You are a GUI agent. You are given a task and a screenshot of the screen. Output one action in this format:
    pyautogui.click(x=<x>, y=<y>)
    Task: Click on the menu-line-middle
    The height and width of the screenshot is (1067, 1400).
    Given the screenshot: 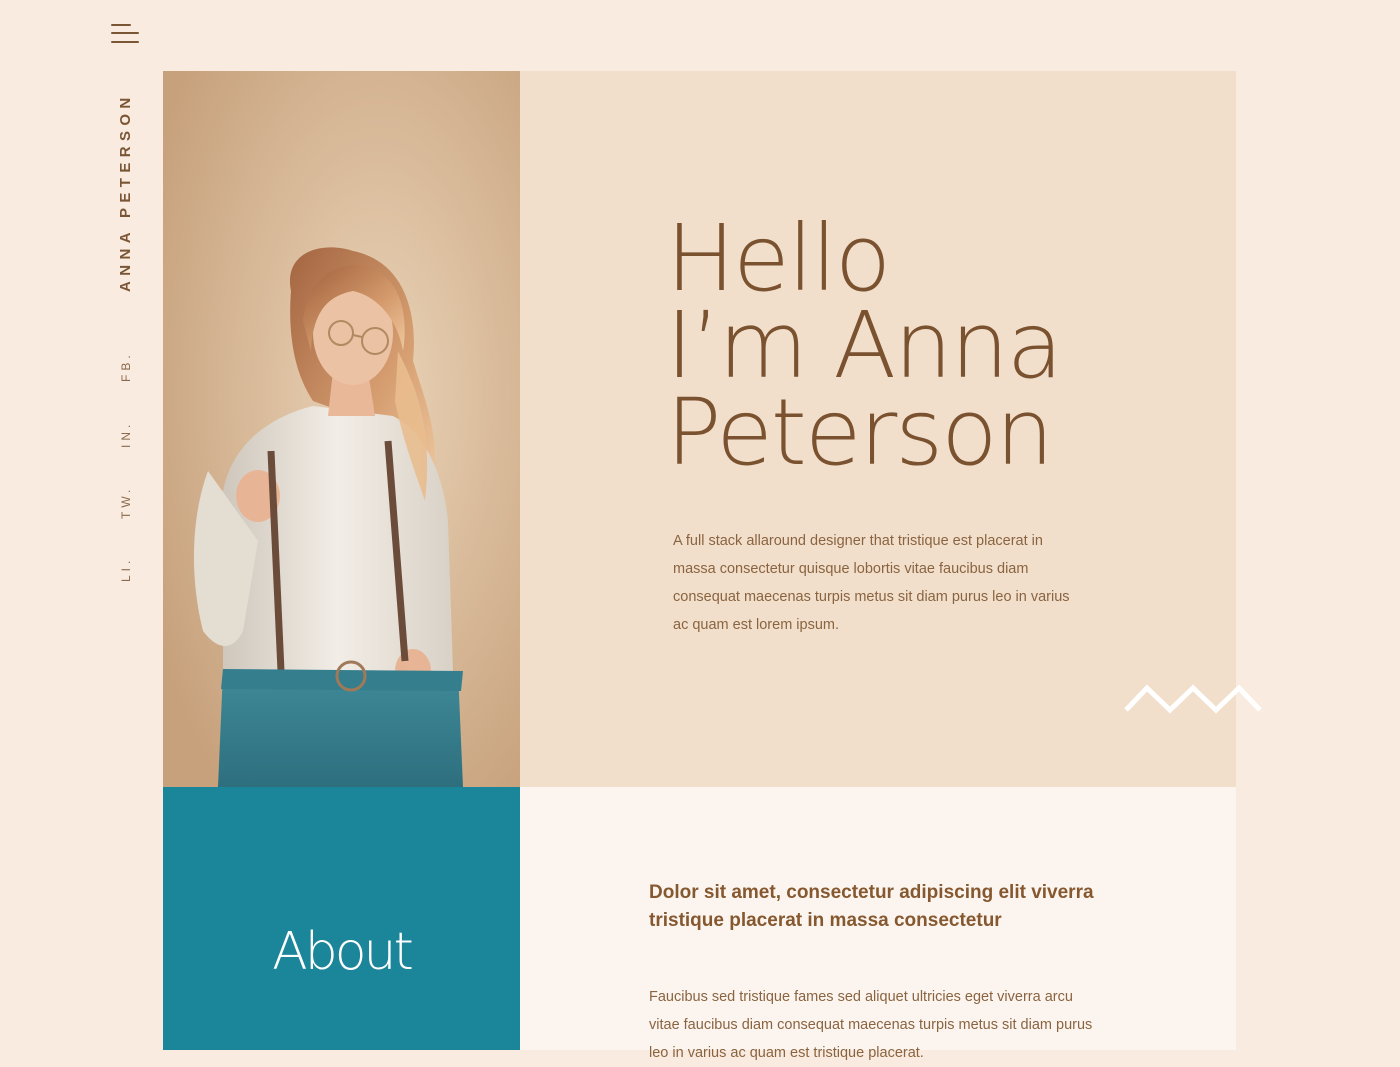 What is the action you would take?
    pyautogui.click(x=125, y=33)
    